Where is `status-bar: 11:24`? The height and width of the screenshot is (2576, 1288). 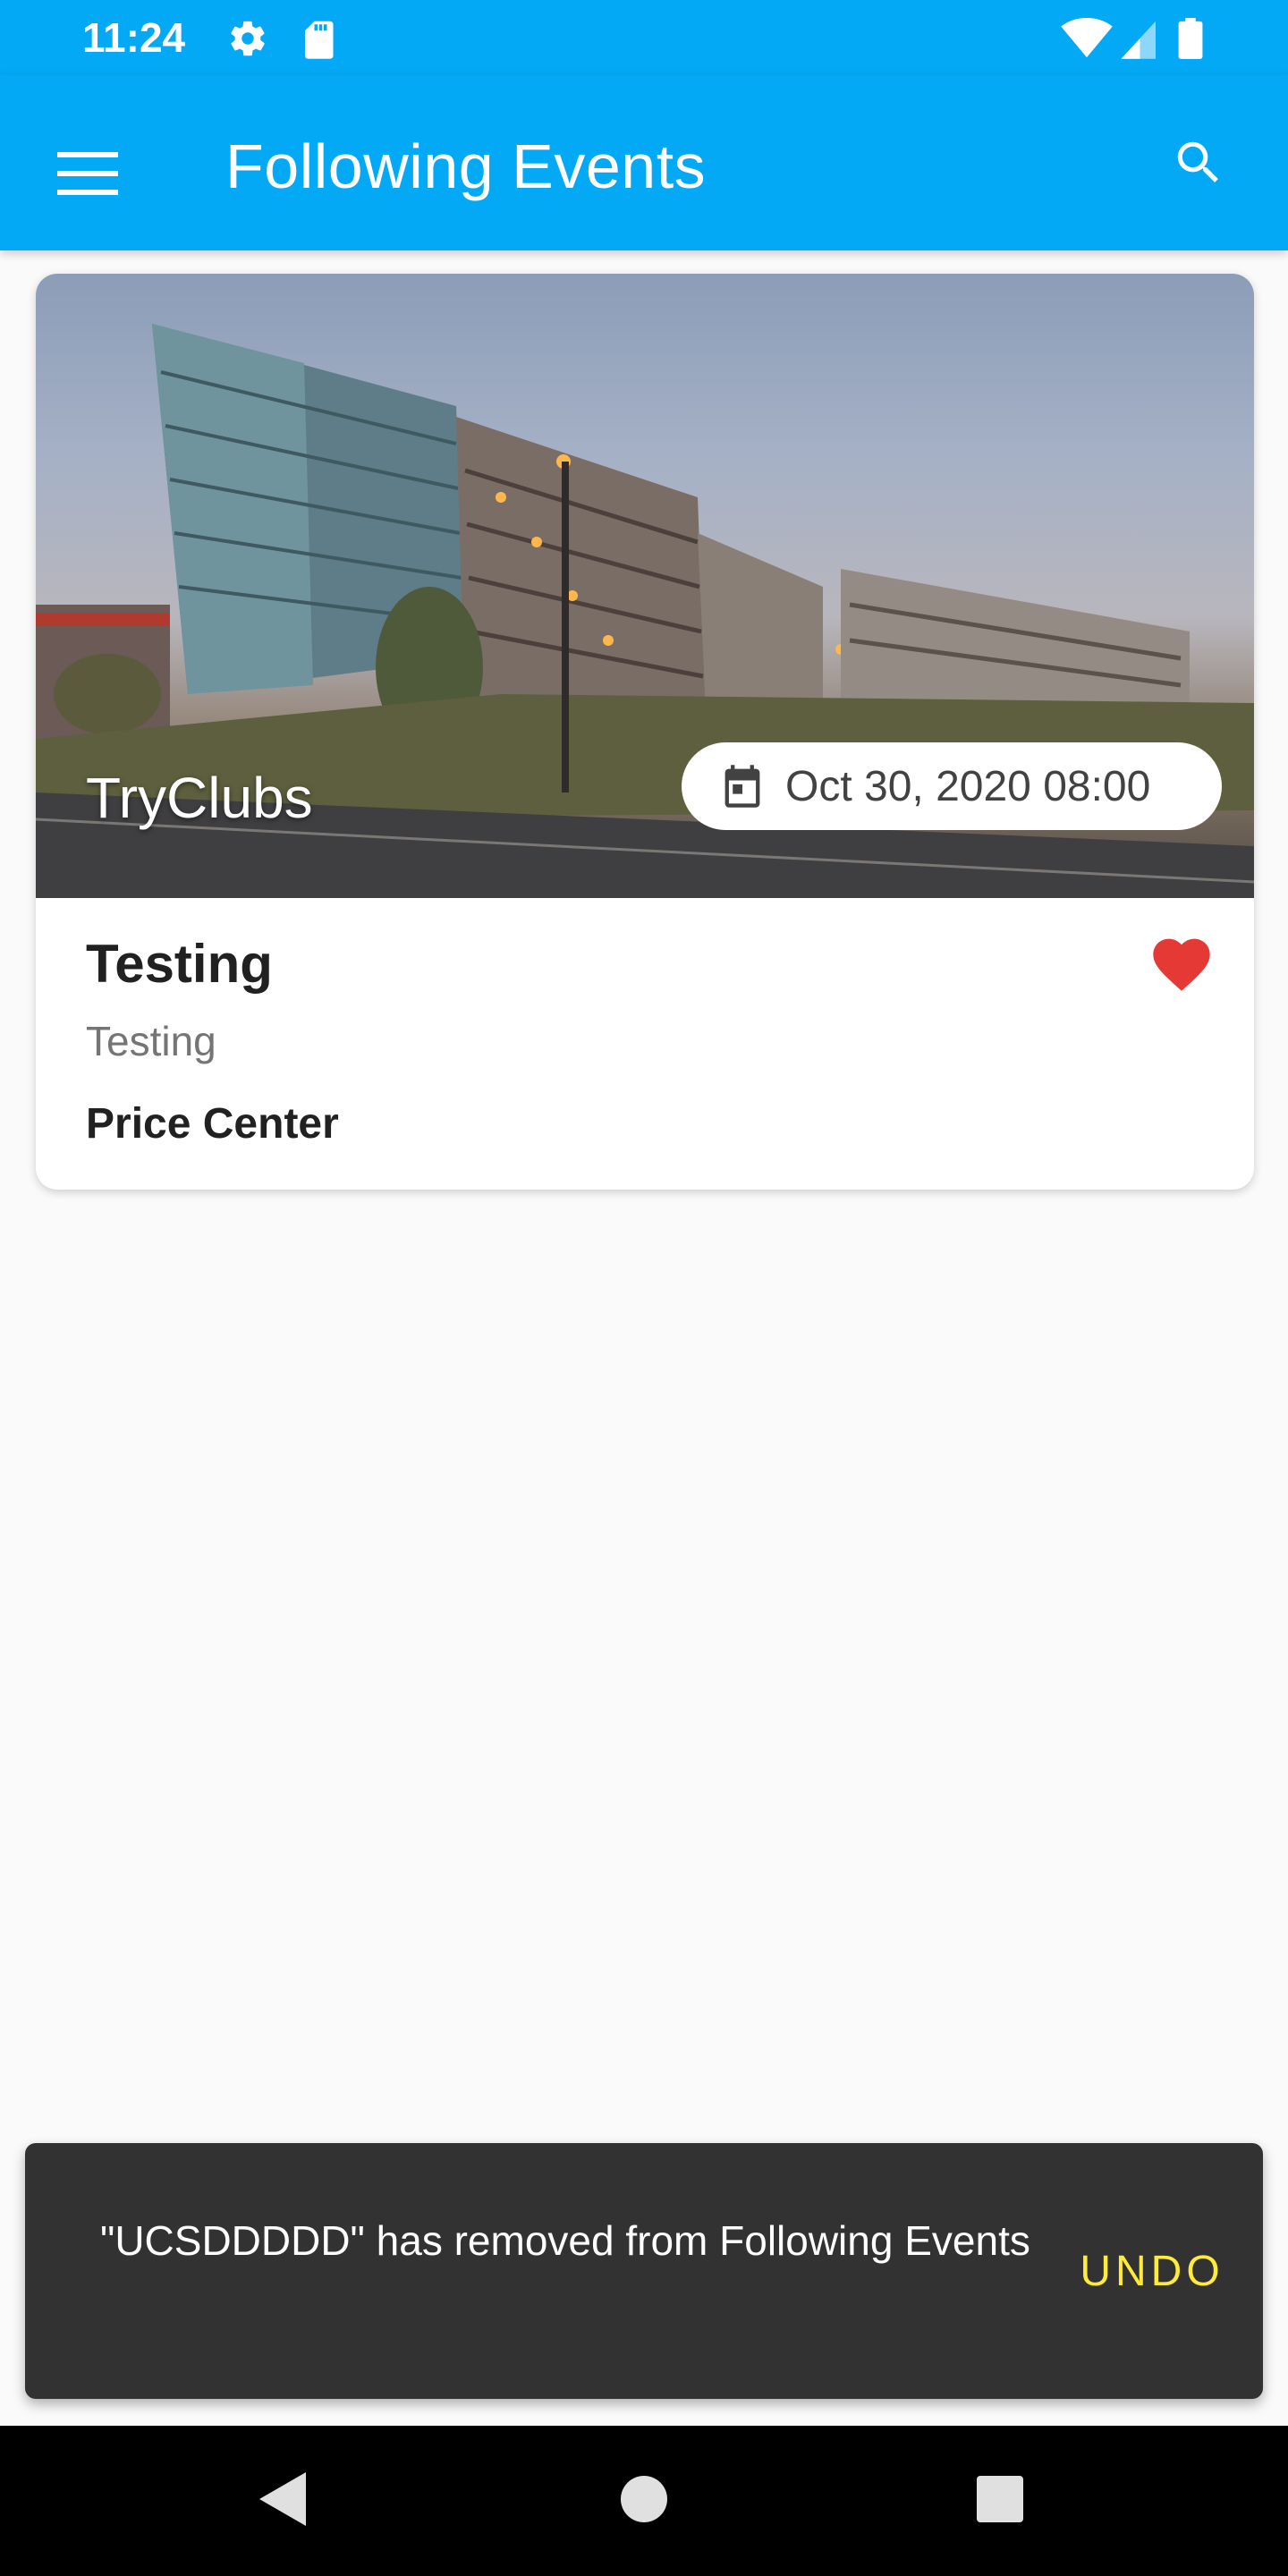
status-bar: 11:24 is located at coordinates (644, 37).